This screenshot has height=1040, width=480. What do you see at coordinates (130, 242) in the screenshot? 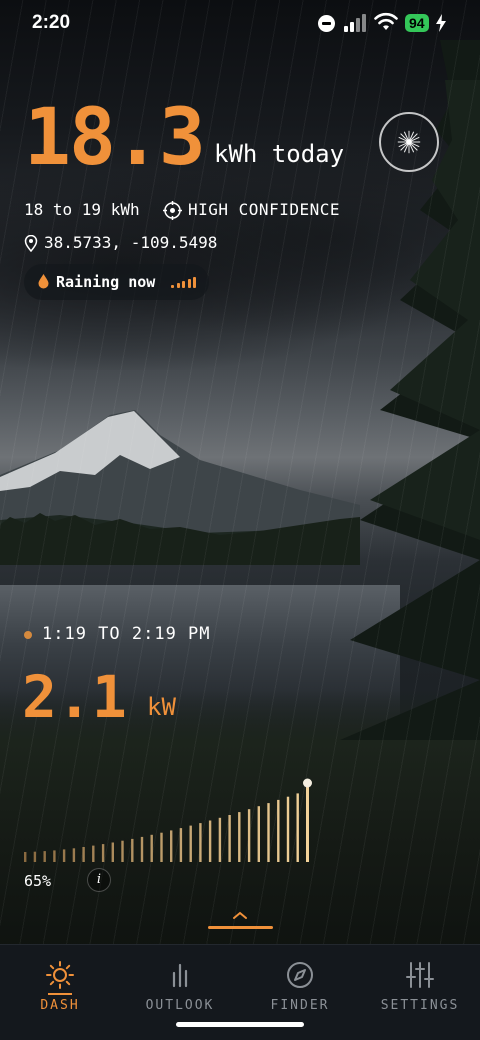
I see `location-coordinates: 38.5733, -109.5498` at bounding box center [130, 242].